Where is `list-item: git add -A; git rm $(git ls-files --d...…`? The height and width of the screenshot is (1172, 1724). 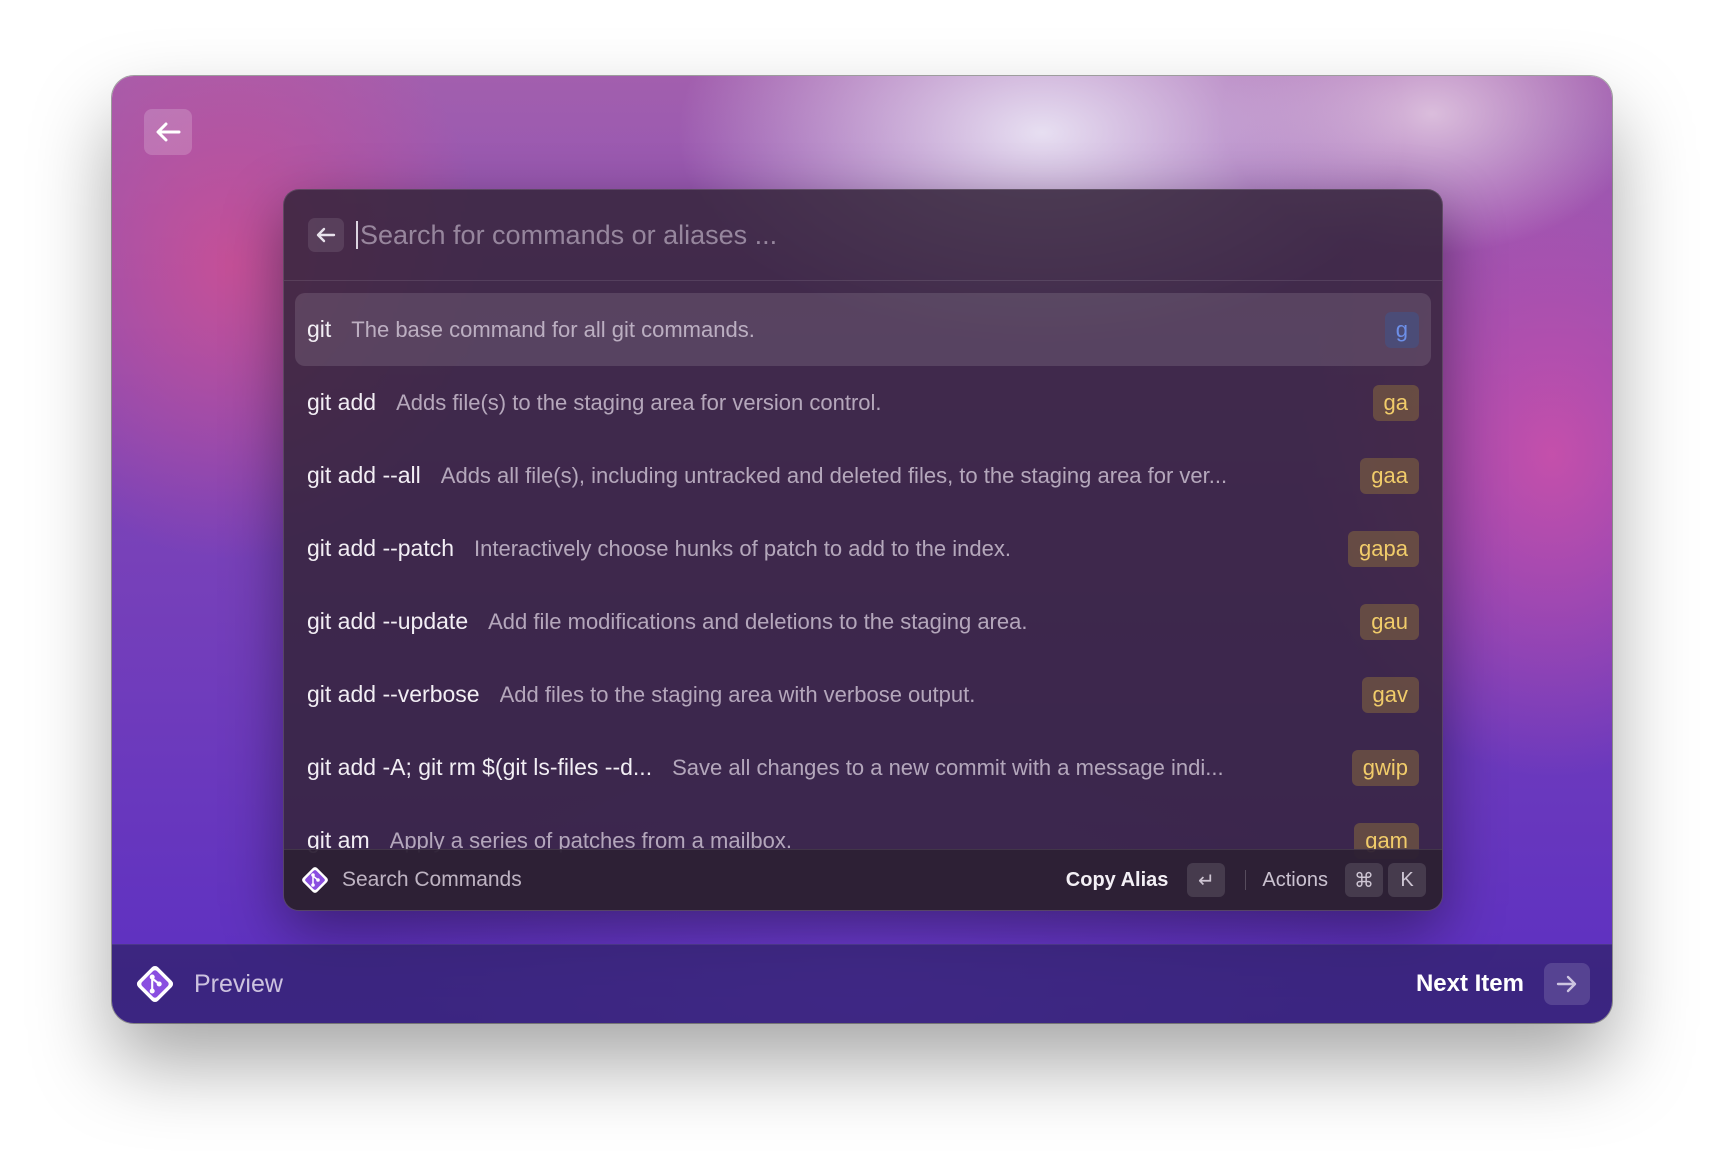
list-item: git add -A; git rm $(git ls-files --d...… is located at coordinates (863, 767).